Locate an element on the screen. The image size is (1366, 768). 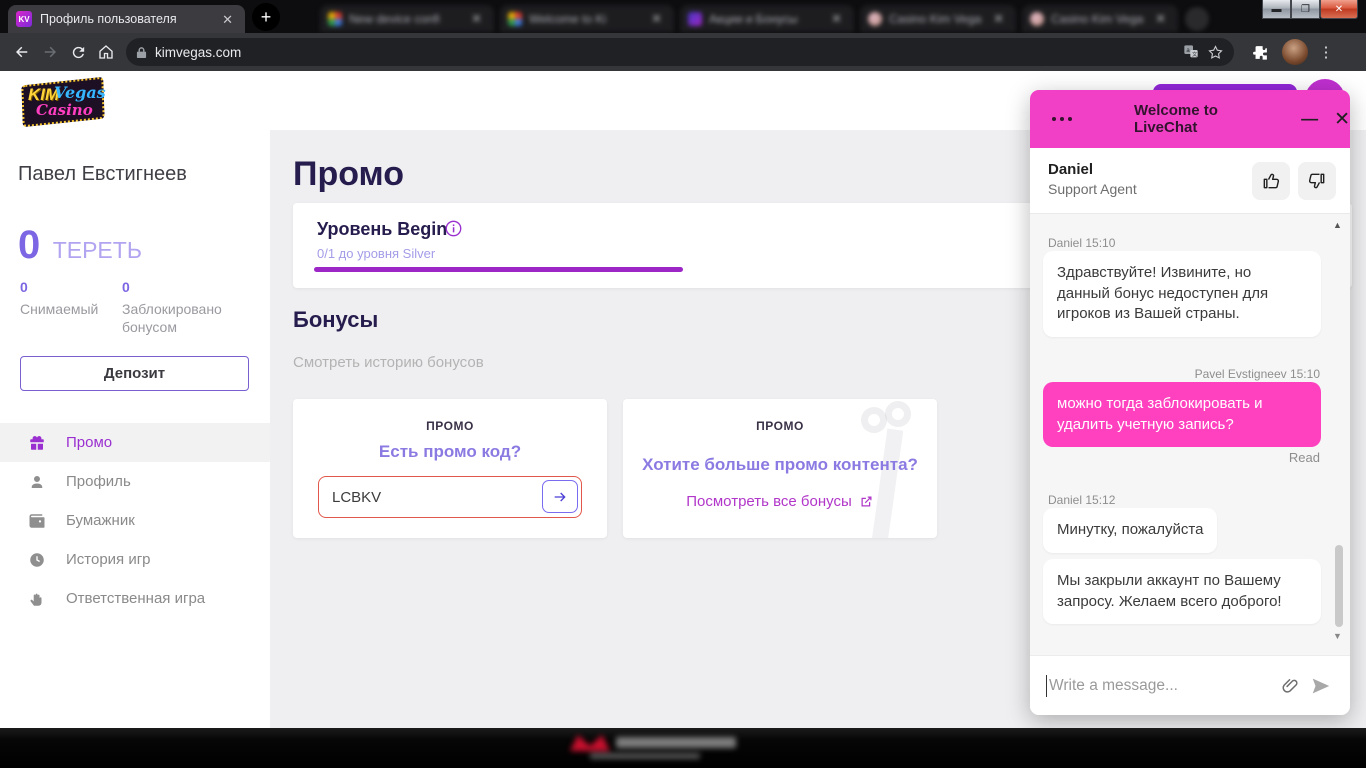
extensions-puzzle-icon is located at coordinates (1260, 52).